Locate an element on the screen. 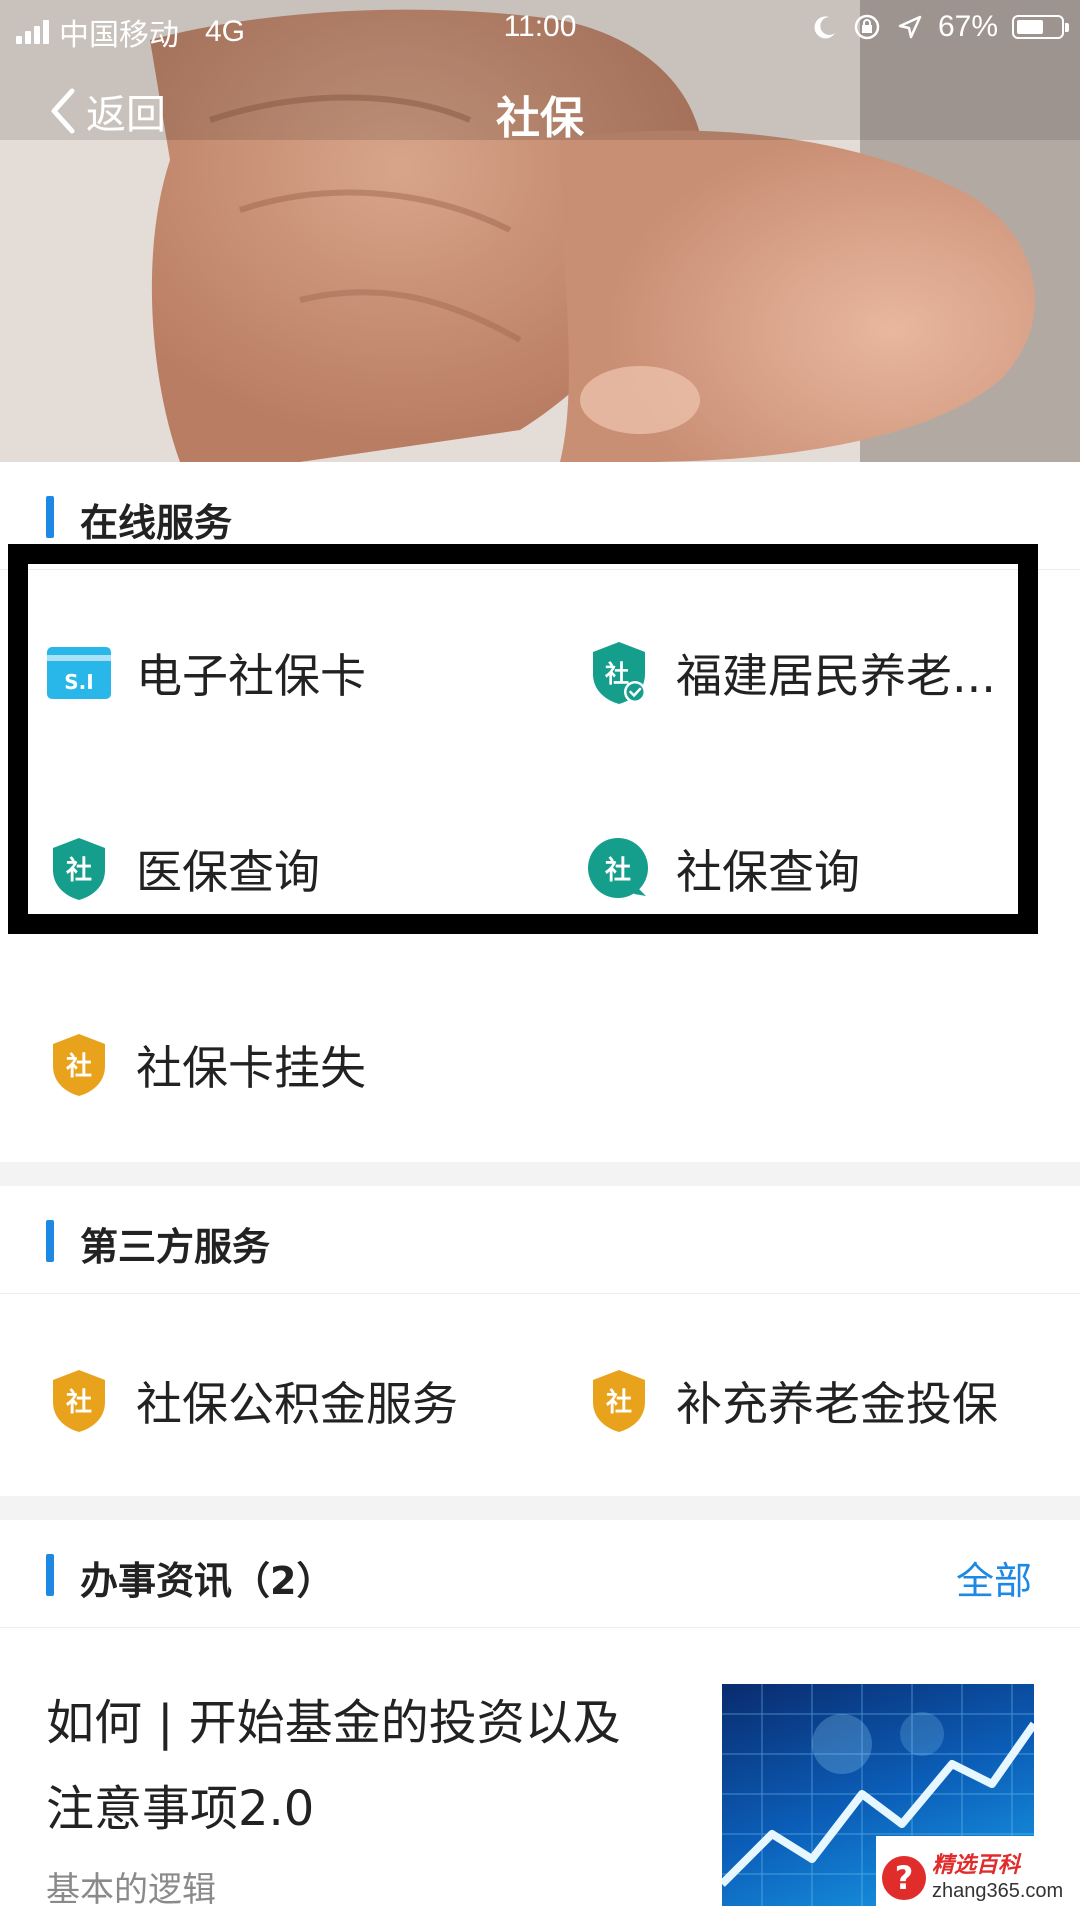 This screenshot has width=1080, height=1920. location-icon is located at coordinates (910, 27).